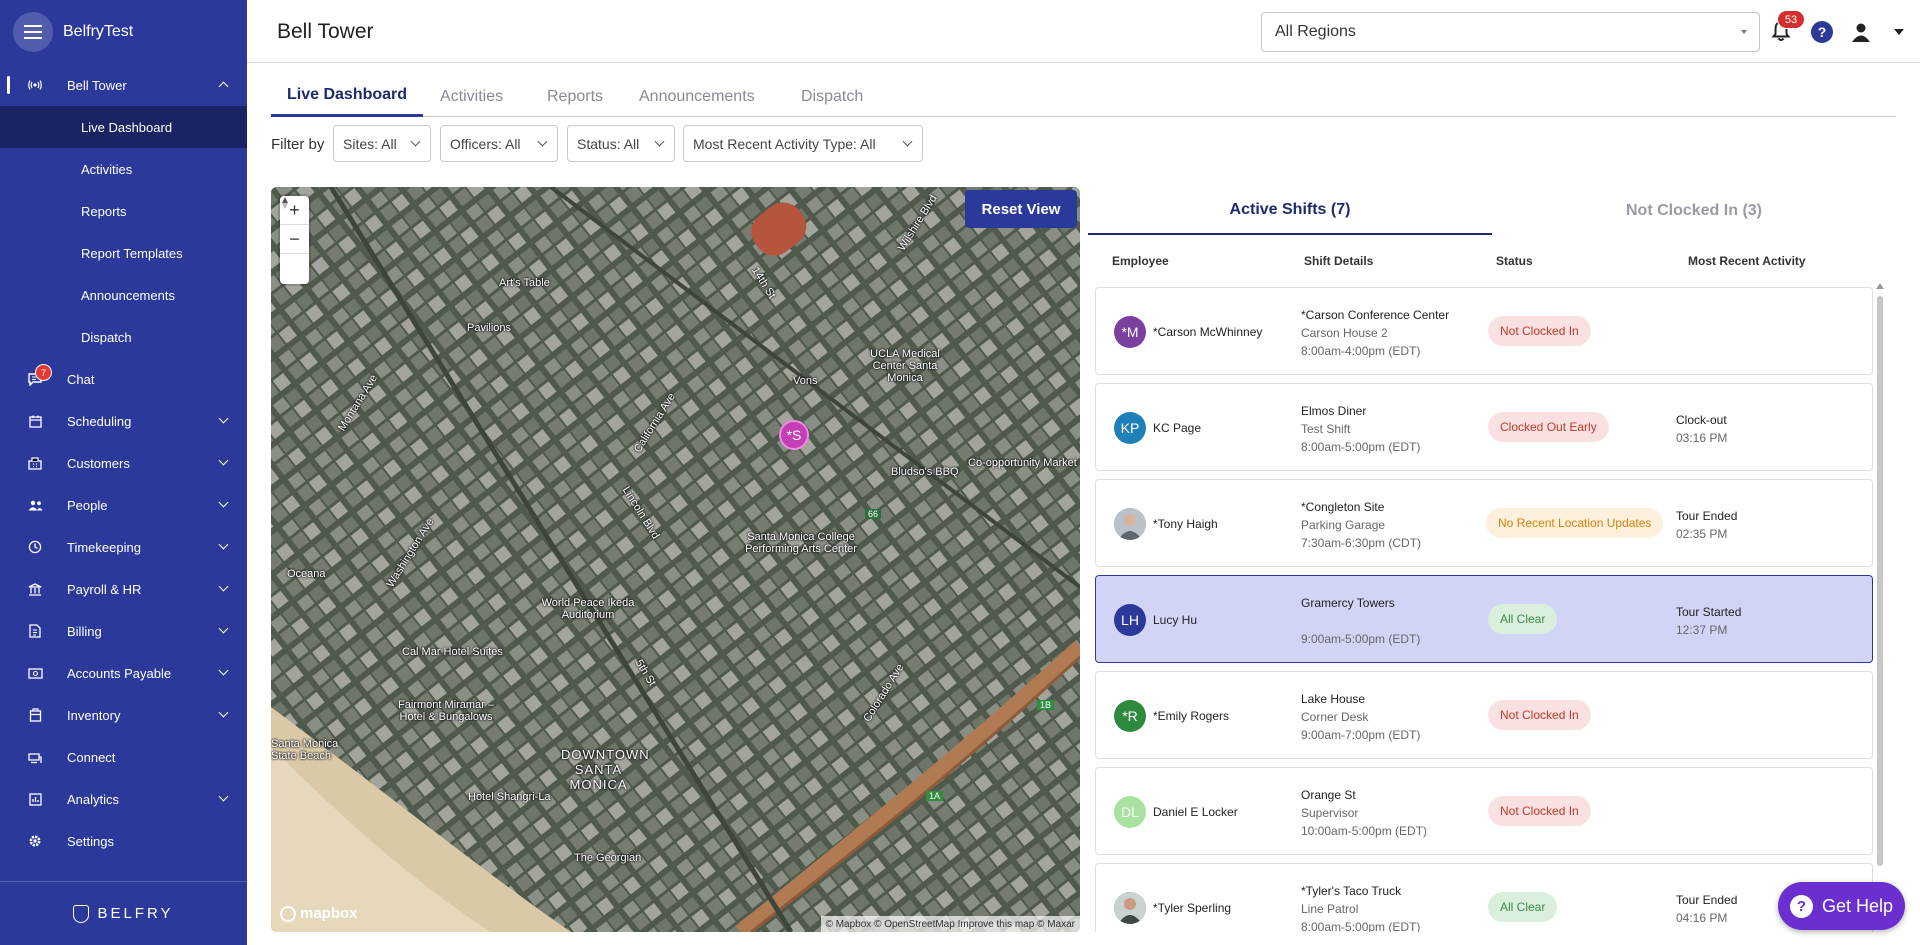  I want to click on tab-active-shifts: Active Shifts (7), so click(1290, 211).